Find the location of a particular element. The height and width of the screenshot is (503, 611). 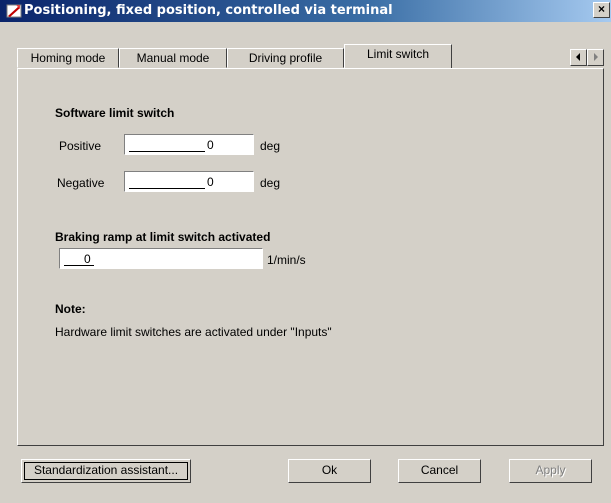

braking-heading: Braking ramp at limit switch activated is located at coordinates (163, 237).